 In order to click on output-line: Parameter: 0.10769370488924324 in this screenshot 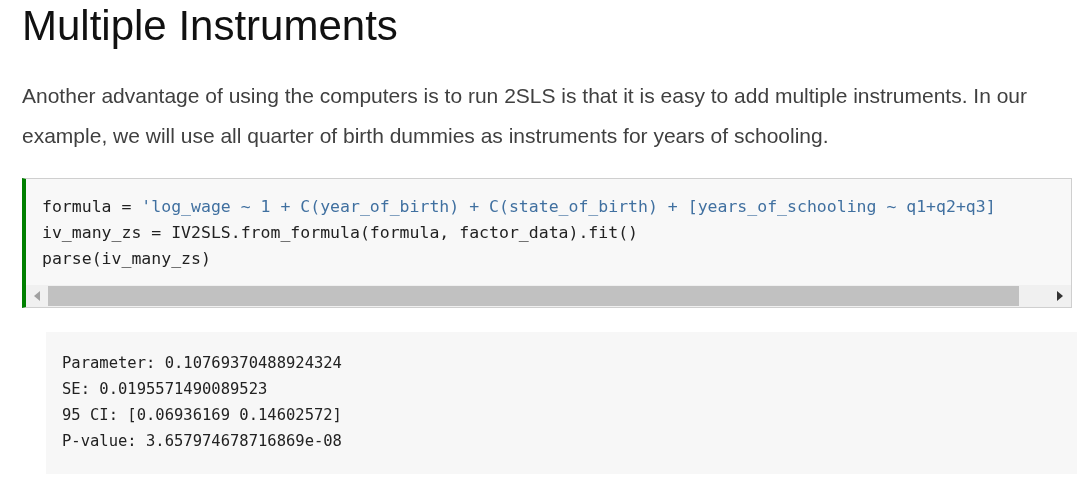, I will do `click(202, 363)`.